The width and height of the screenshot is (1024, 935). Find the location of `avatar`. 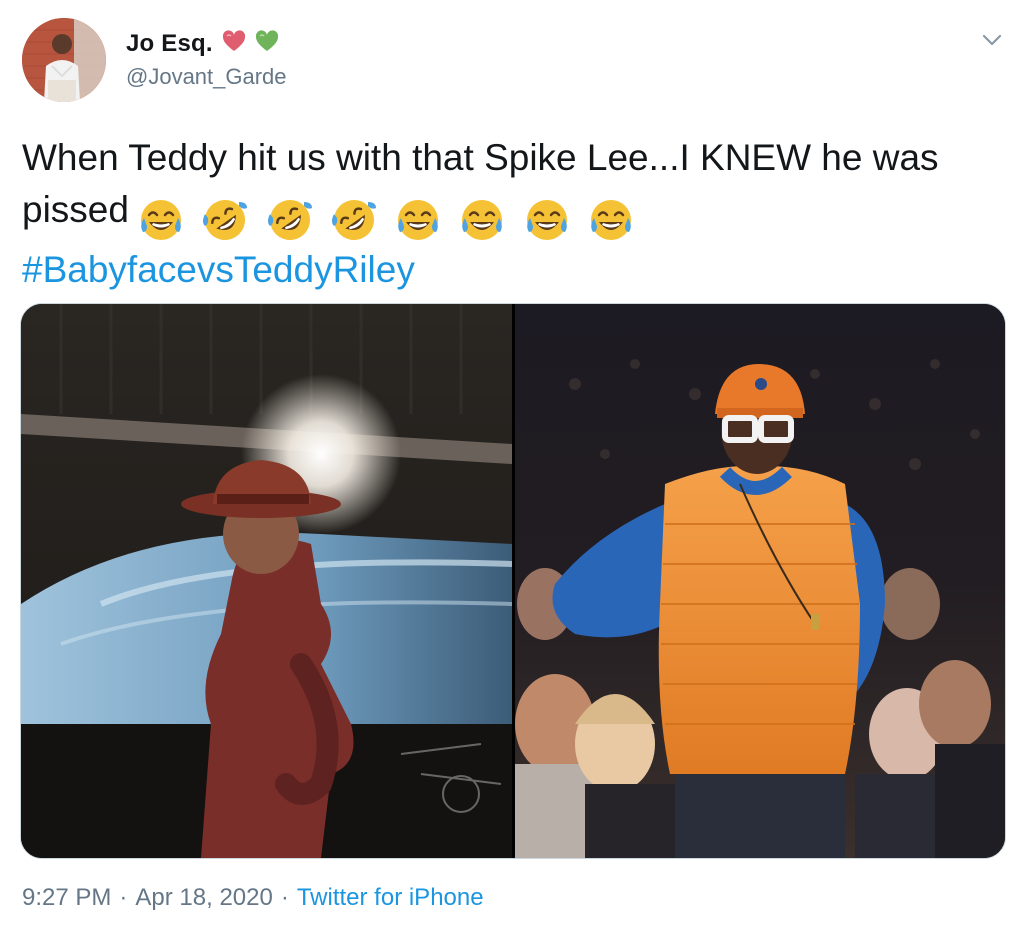

avatar is located at coordinates (64, 60).